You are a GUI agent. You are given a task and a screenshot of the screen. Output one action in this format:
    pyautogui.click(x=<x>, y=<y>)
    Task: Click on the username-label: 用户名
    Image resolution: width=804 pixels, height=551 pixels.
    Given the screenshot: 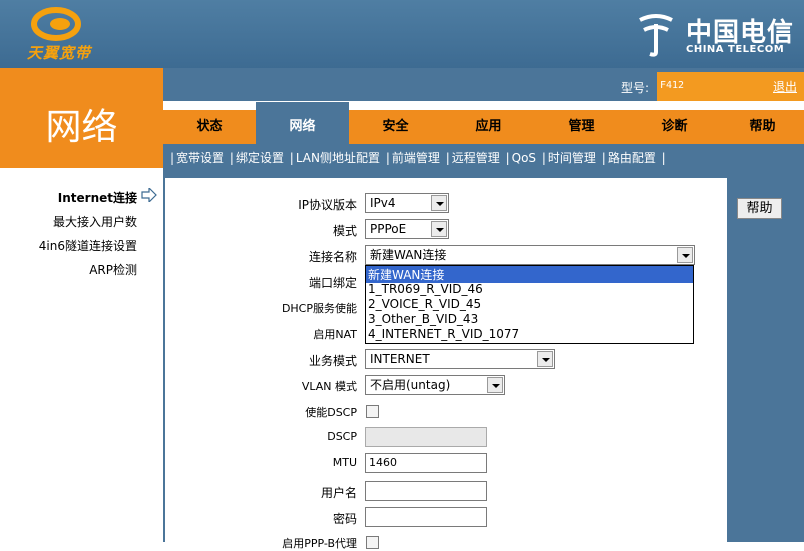 What is the action you would take?
    pyautogui.click(x=338, y=493)
    